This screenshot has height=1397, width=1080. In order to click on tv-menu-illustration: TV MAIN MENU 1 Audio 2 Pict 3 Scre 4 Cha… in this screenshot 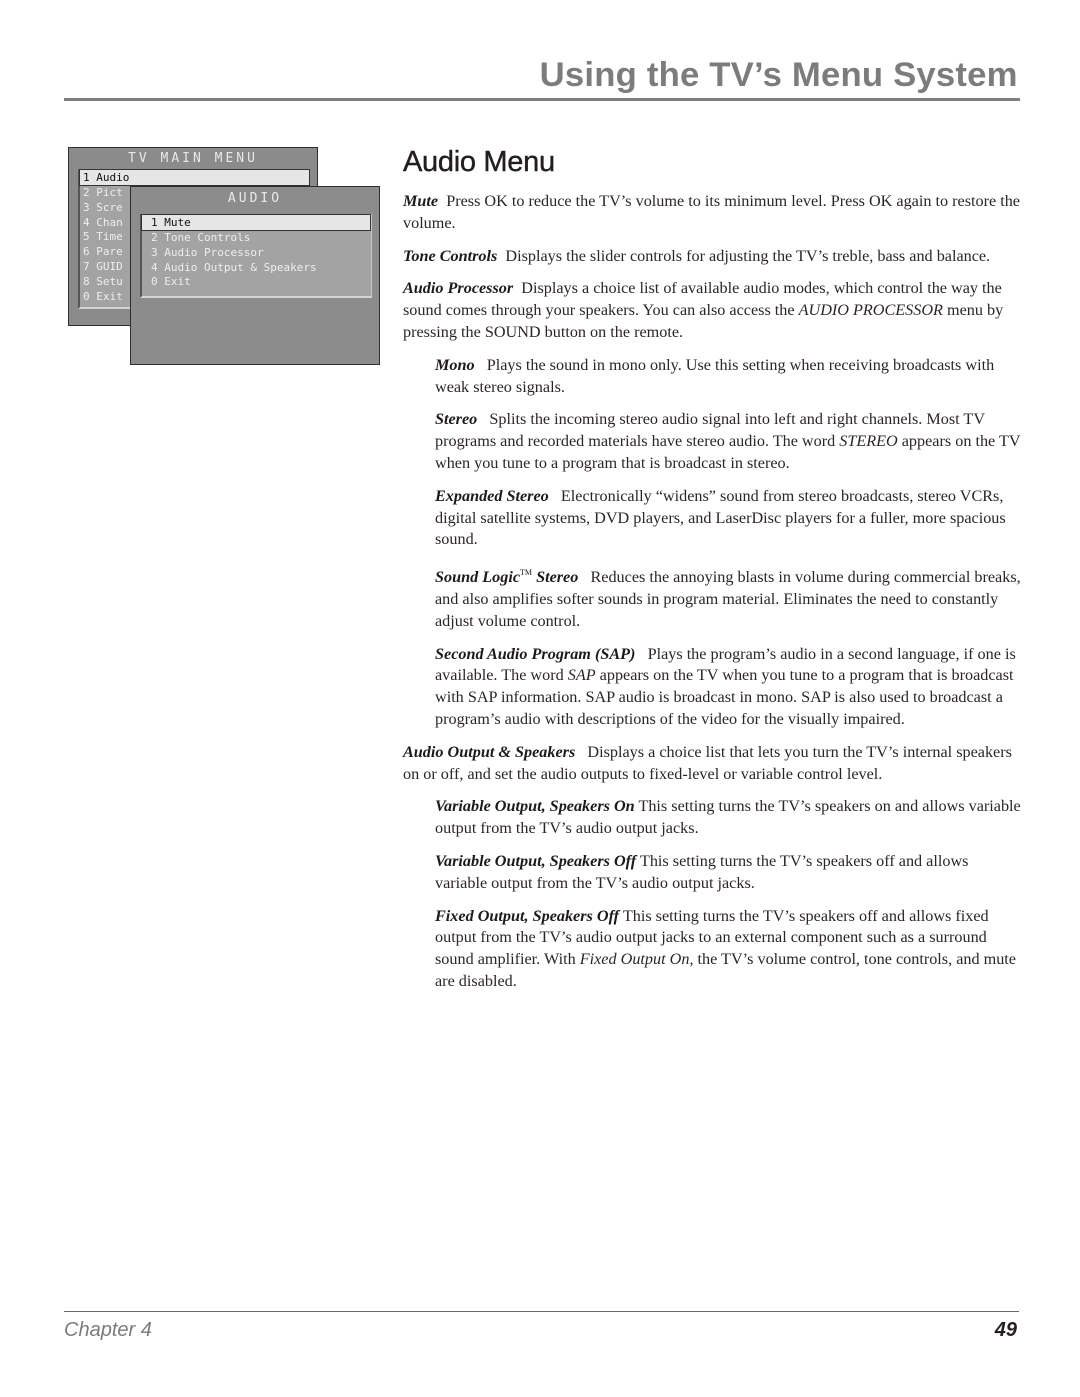, I will do `click(224, 256)`.